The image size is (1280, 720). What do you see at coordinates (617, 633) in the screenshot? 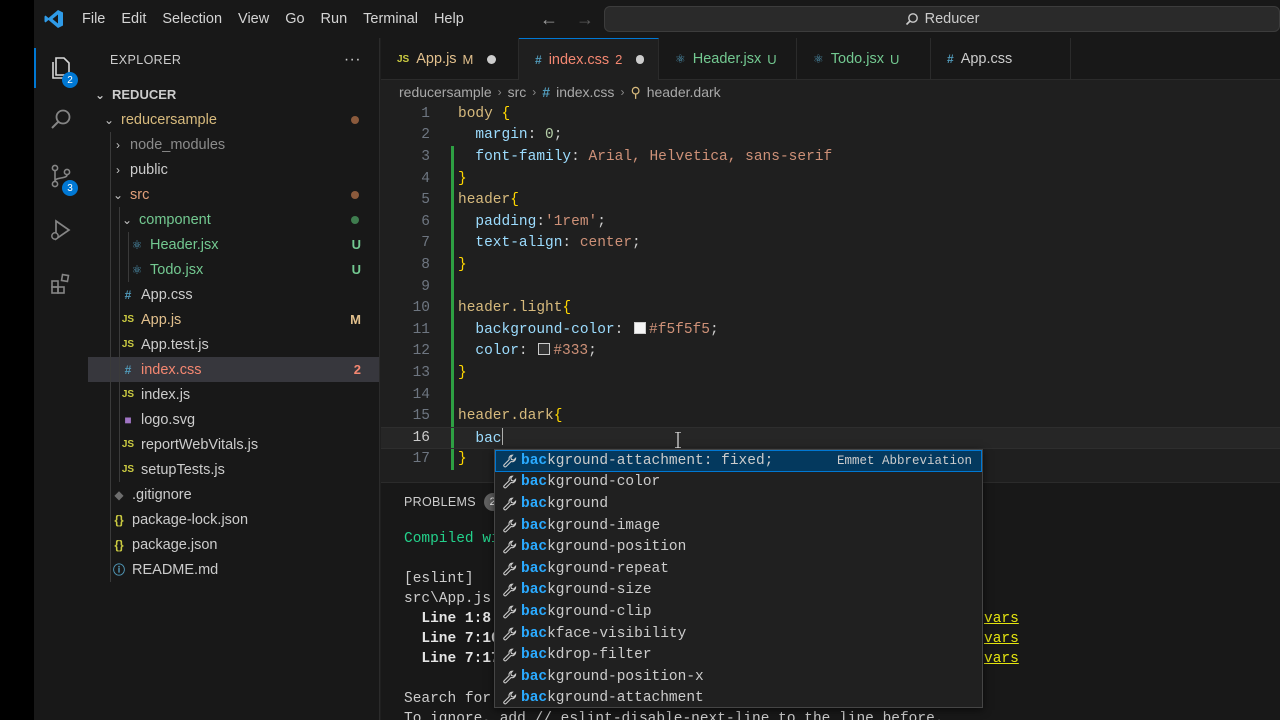
I see `suggestion-rest: kface-visibility` at bounding box center [617, 633].